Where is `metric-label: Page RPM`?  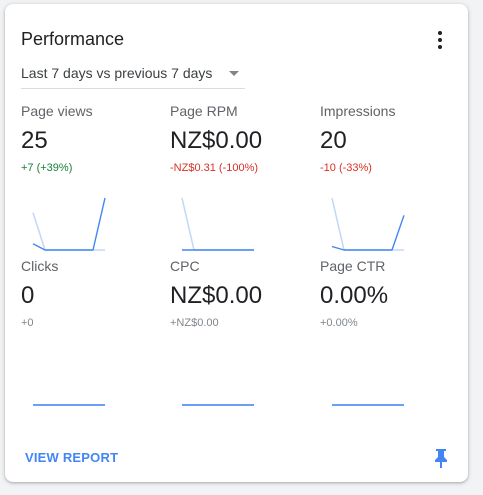 metric-label: Page RPM is located at coordinates (204, 111).